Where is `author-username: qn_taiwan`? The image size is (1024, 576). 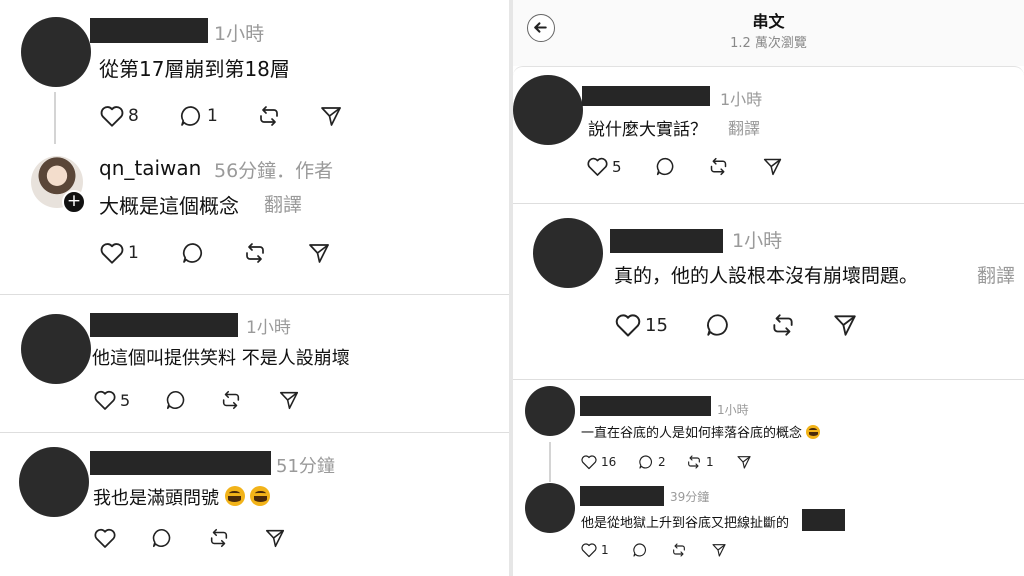 author-username: qn_taiwan is located at coordinates (150, 168).